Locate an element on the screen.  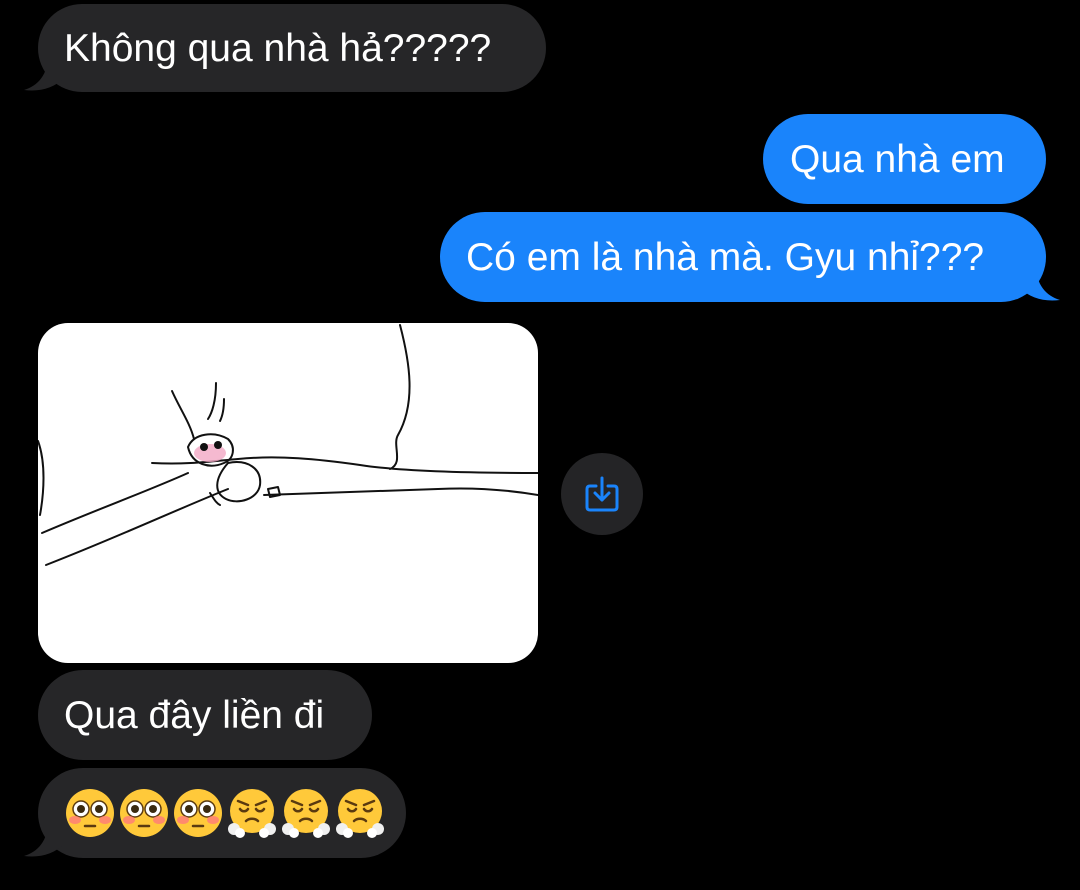
message-text: Không qua nhà hả????? is located at coordinates (278, 48).